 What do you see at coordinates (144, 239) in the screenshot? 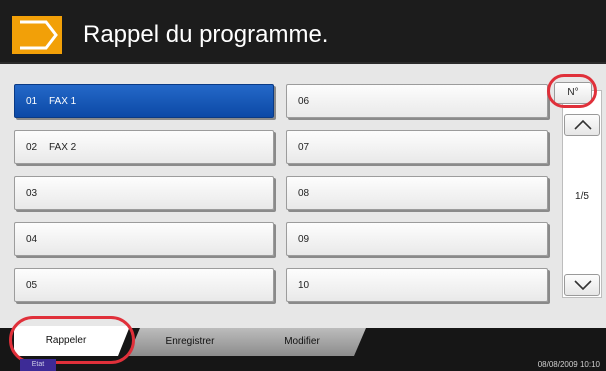
I see `program-button-04: 04` at bounding box center [144, 239].